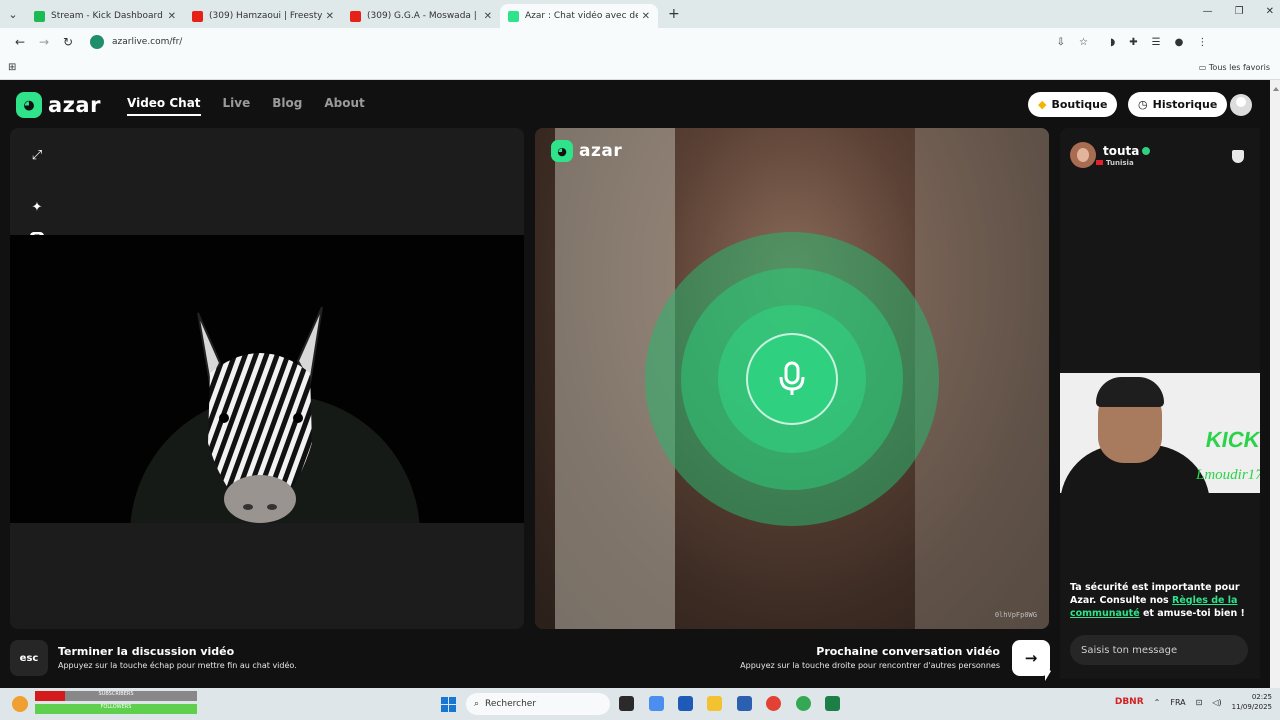 The height and width of the screenshot is (720, 1280). I want to click on peer-info: touta Tunisia, so click(1110, 155).